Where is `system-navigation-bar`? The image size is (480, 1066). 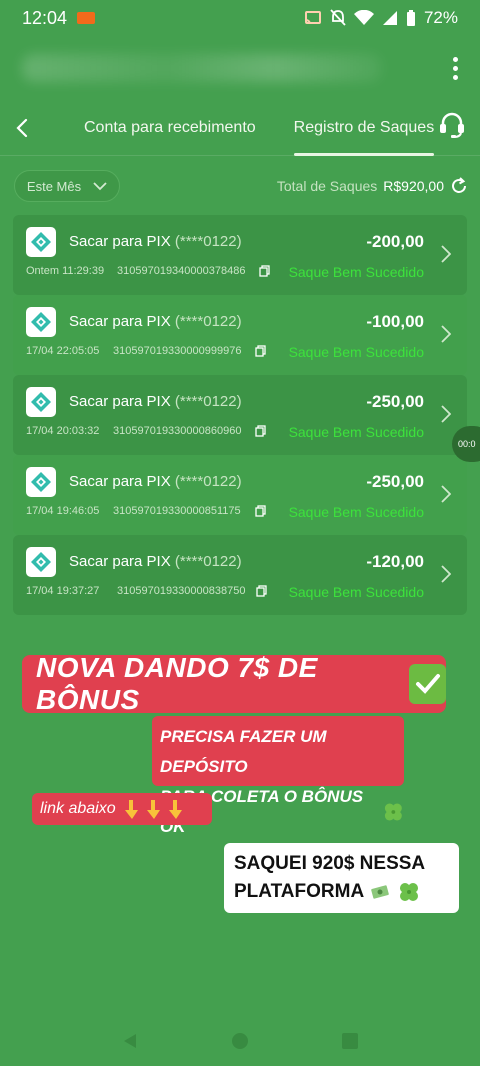 system-navigation-bar is located at coordinates (240, 1041).